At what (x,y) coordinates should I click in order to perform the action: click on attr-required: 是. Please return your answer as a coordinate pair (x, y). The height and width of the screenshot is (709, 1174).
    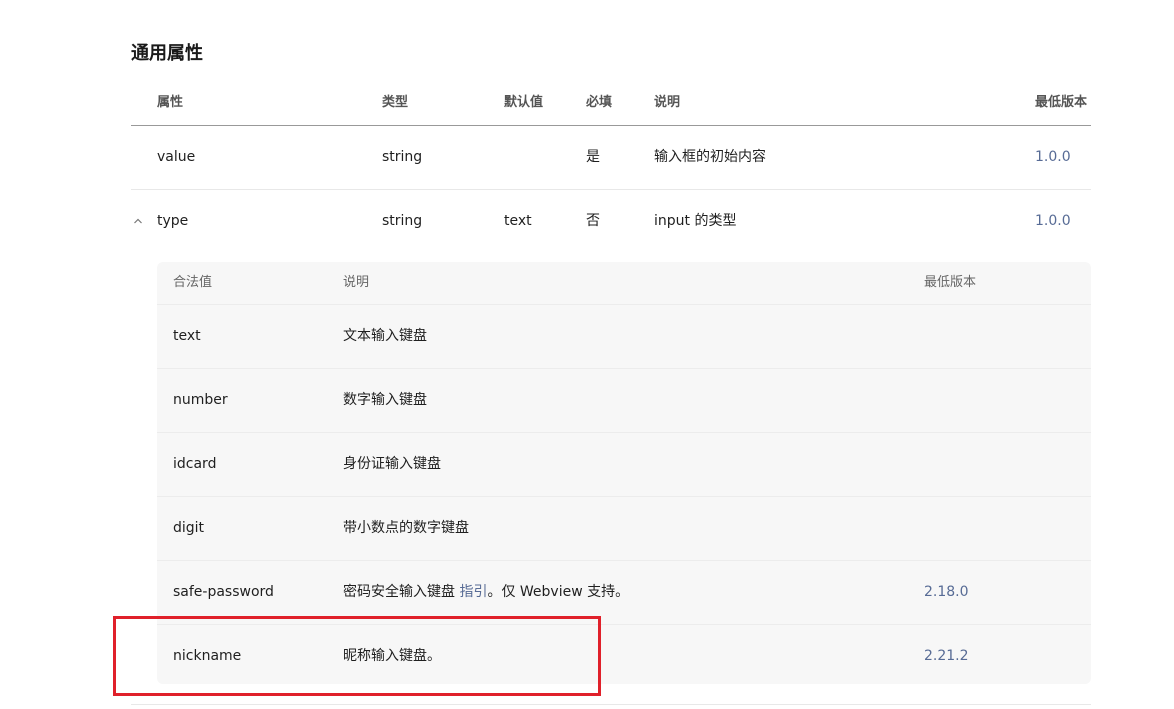
    Looking at the image, I should click on (593, 157).